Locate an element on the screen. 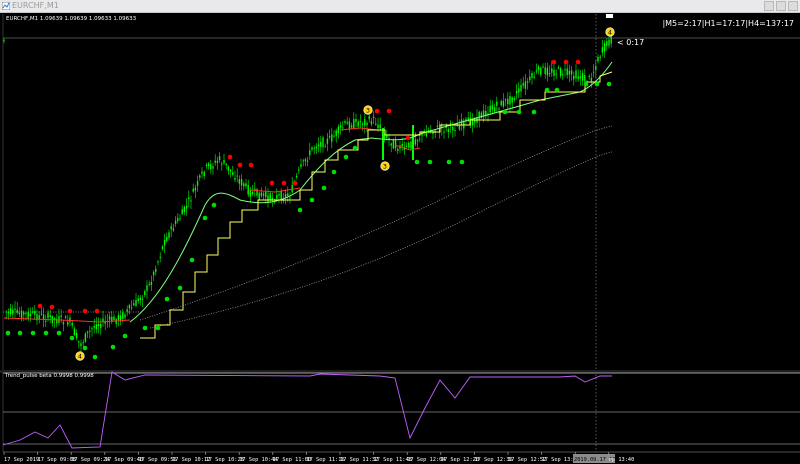  time-tick-label: 17 Sep 09:24 is located at coordinates (90, 460).